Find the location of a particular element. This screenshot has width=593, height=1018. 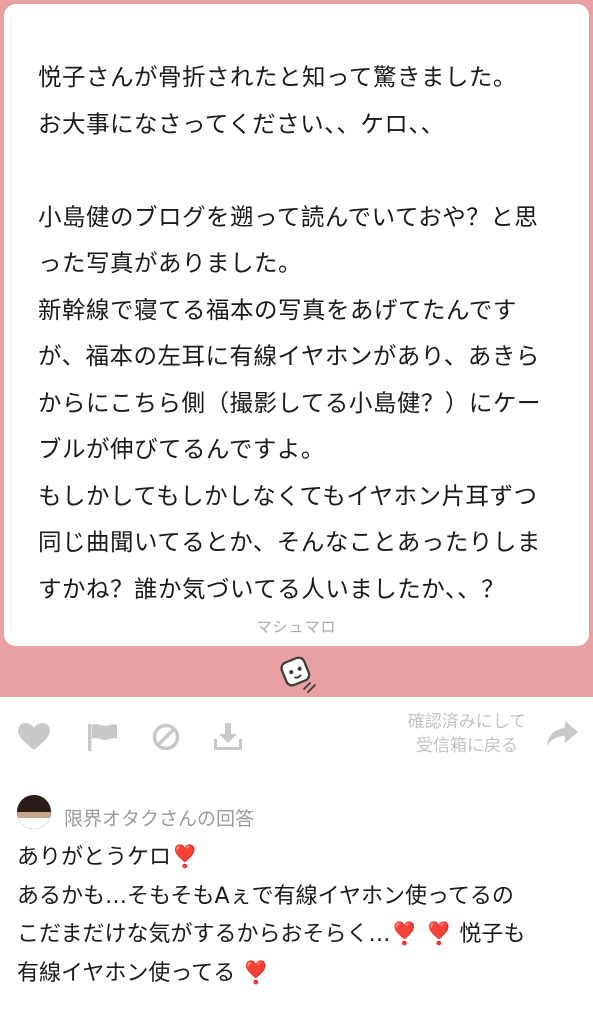

question-line: すかね？誰か気づいてる人いましたか、、？ is located at coordinates (272, 588).